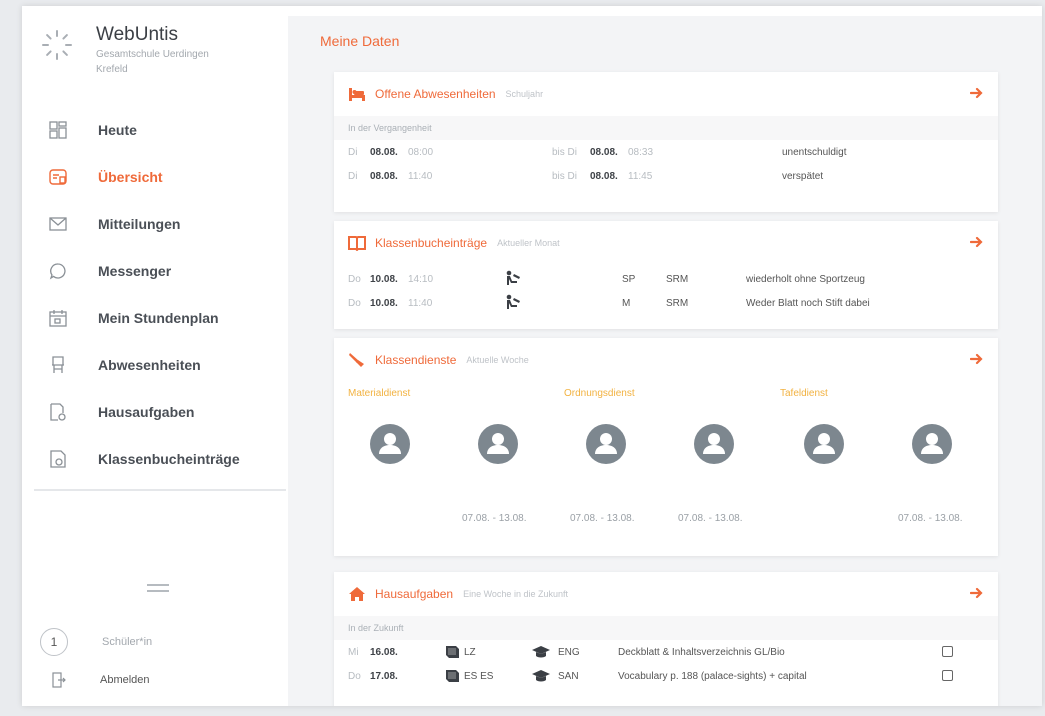 This screenshot has height=716, width=1045. Describe the element at coordinates (155, 458) in the screenshot. I see `sidebar-item-klassenbucheintraege: Klassenbucheinträge` at that location.